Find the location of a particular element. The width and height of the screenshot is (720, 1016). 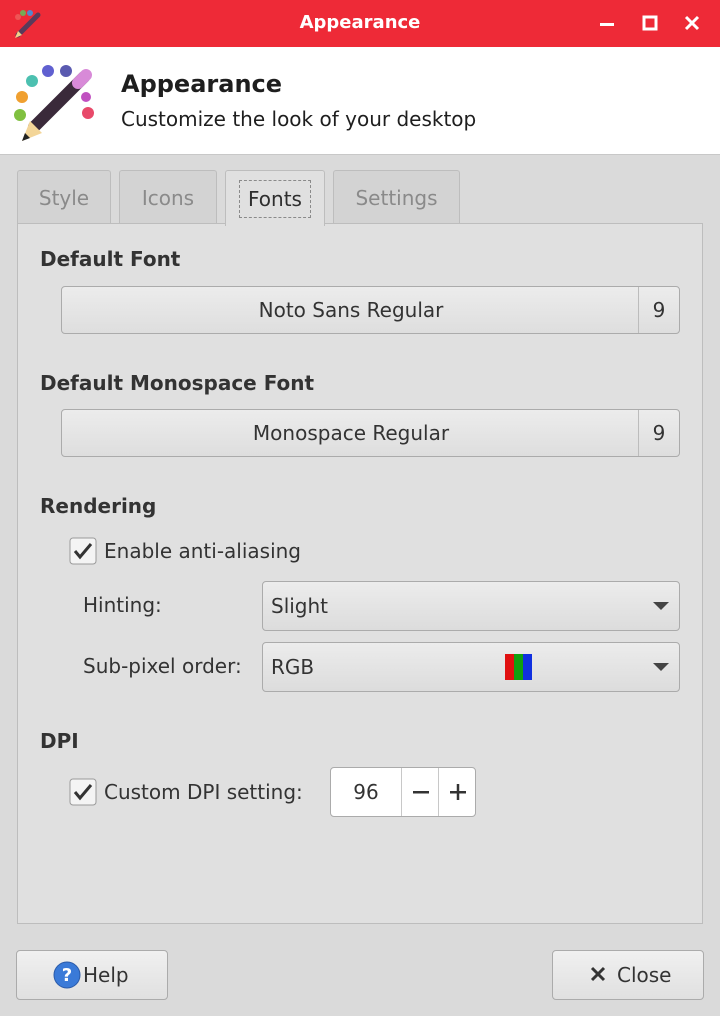

monospace-font-button: Monospace Regular 9 is located at coordinates (370, 433).